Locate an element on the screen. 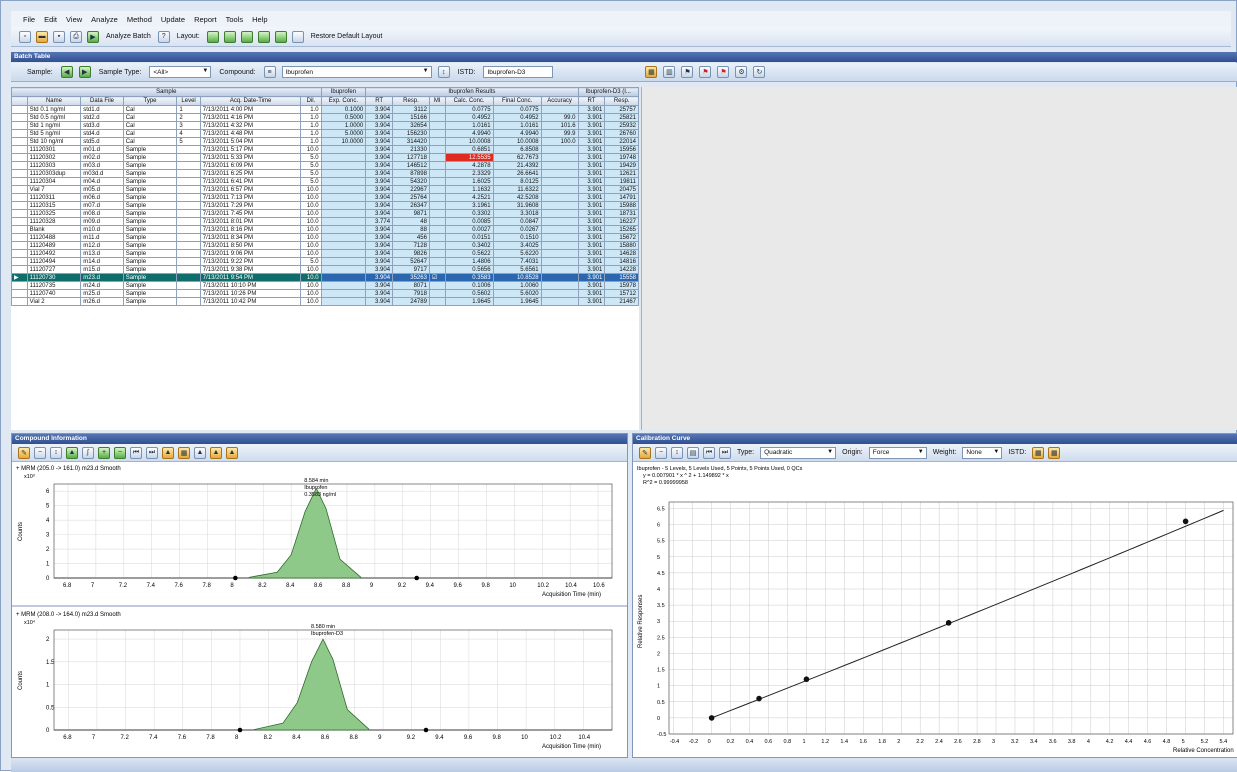 The height and width of the screenshot is (772, 1237). table-cell: m10.d is located at coordinates (102, 229).